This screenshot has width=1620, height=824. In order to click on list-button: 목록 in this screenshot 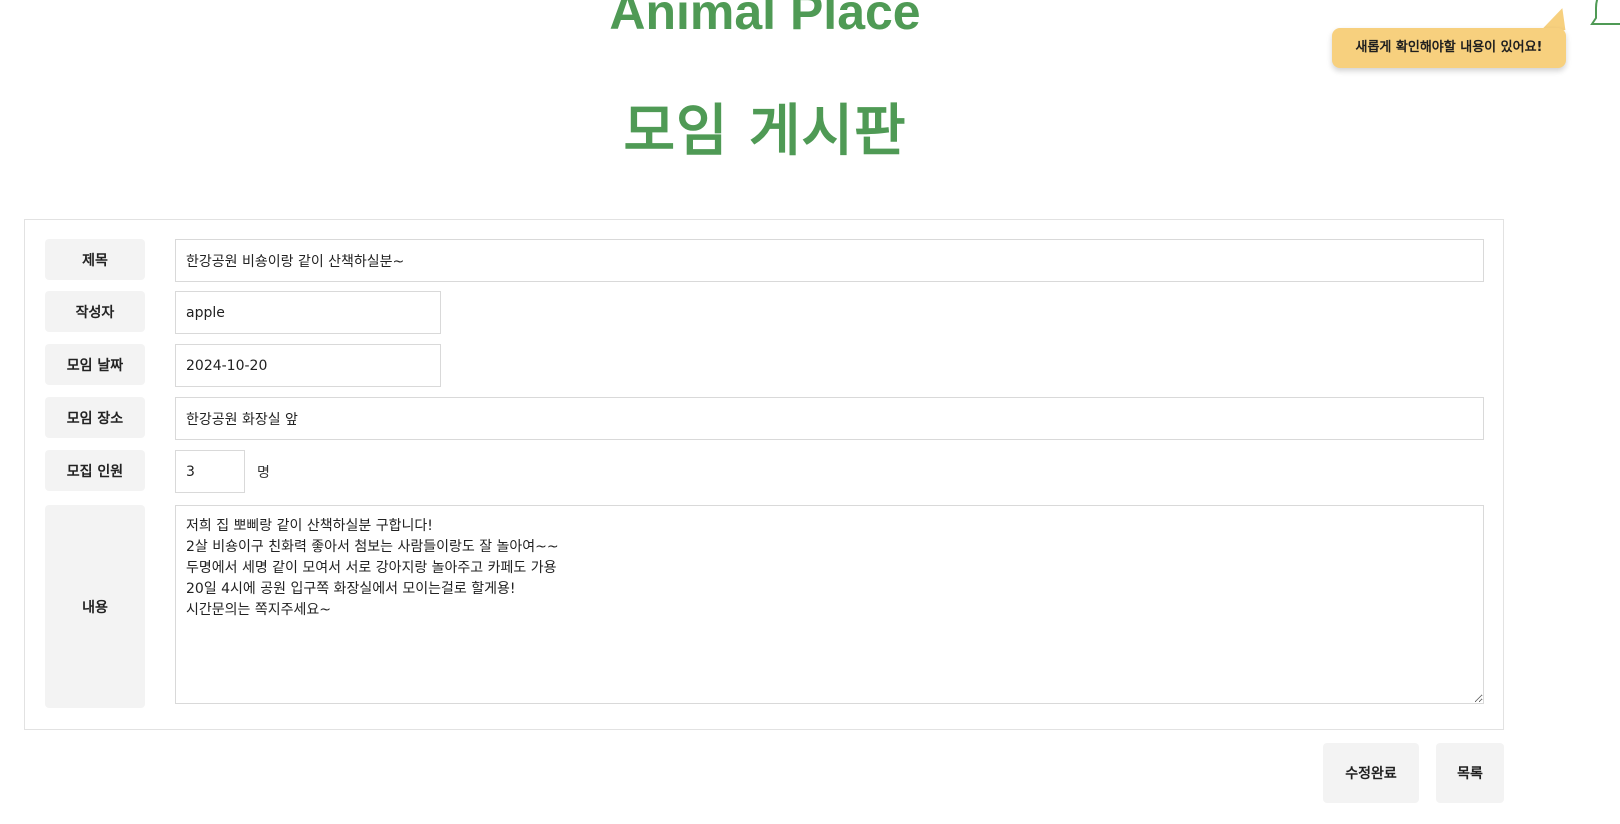, I will do `click(1470, 773)`.